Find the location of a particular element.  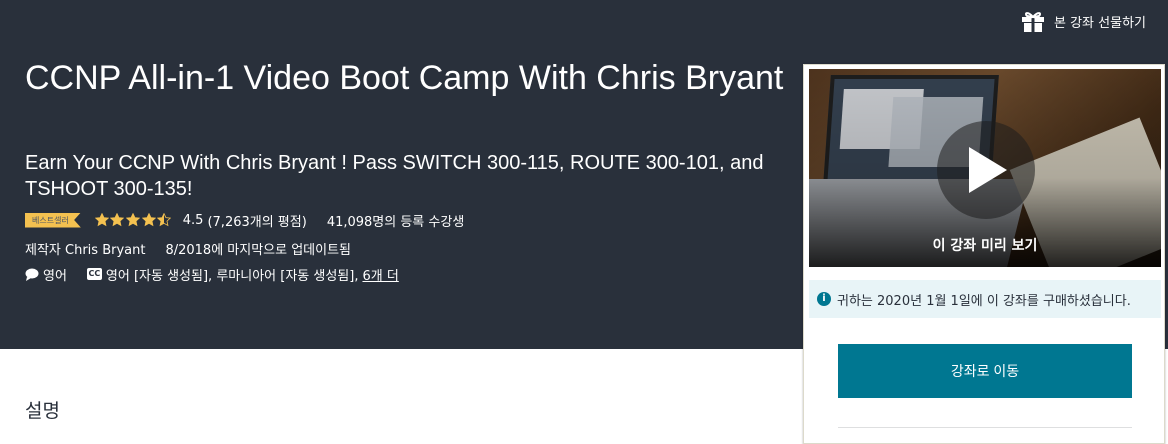

speech-bubble-icon is located at coordinates (32, 274).